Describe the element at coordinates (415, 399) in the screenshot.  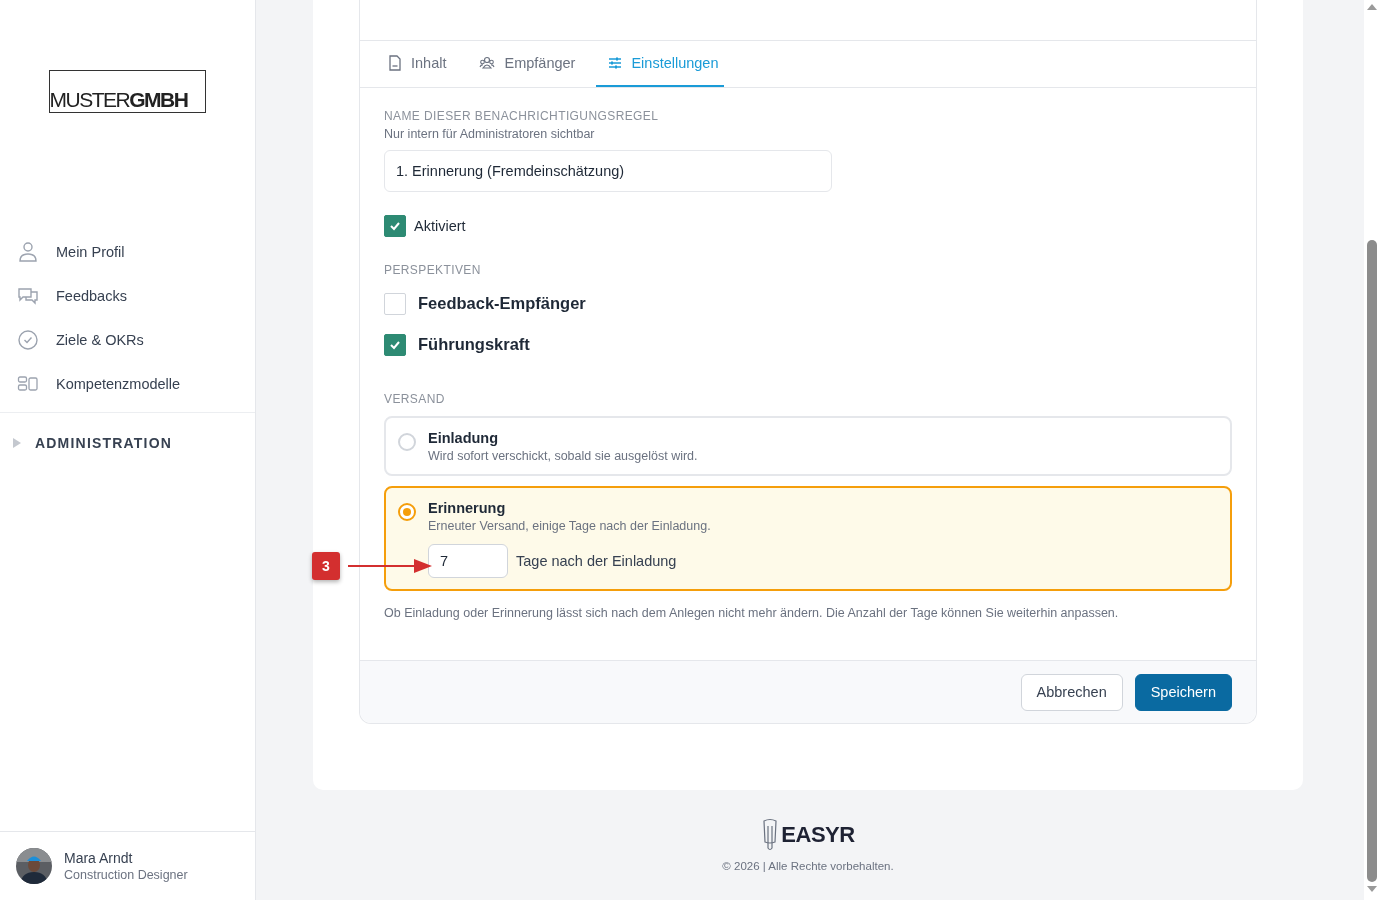
I see `section-label: VERSAND` at that location.